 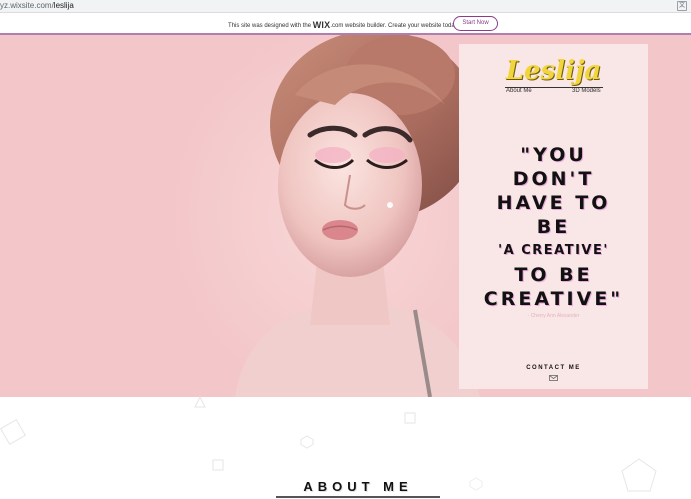 What do you see at coordinates (553, 368) in the screenshot?
I see `contact-me-link: CONTACT ME` at bounding box center [553, 368].